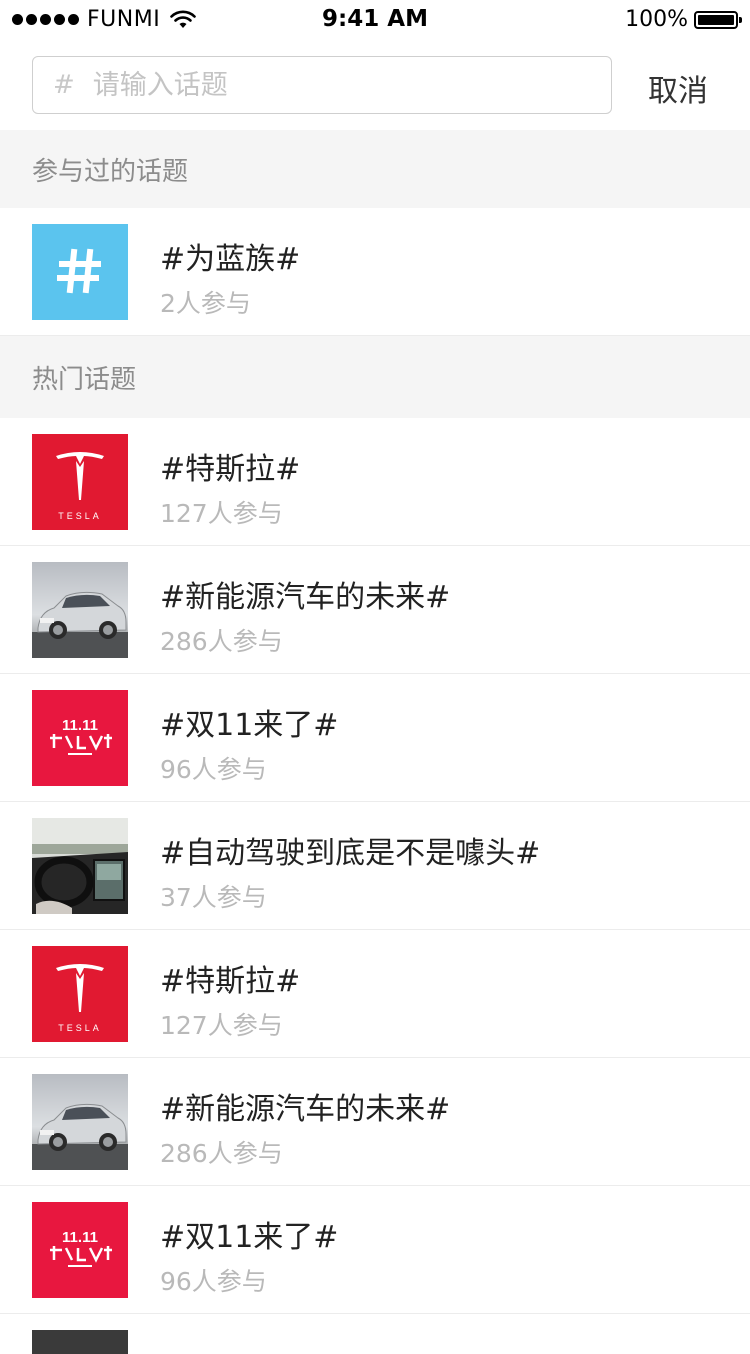  I want to click on hash-topic-icon, so click(80, 272).